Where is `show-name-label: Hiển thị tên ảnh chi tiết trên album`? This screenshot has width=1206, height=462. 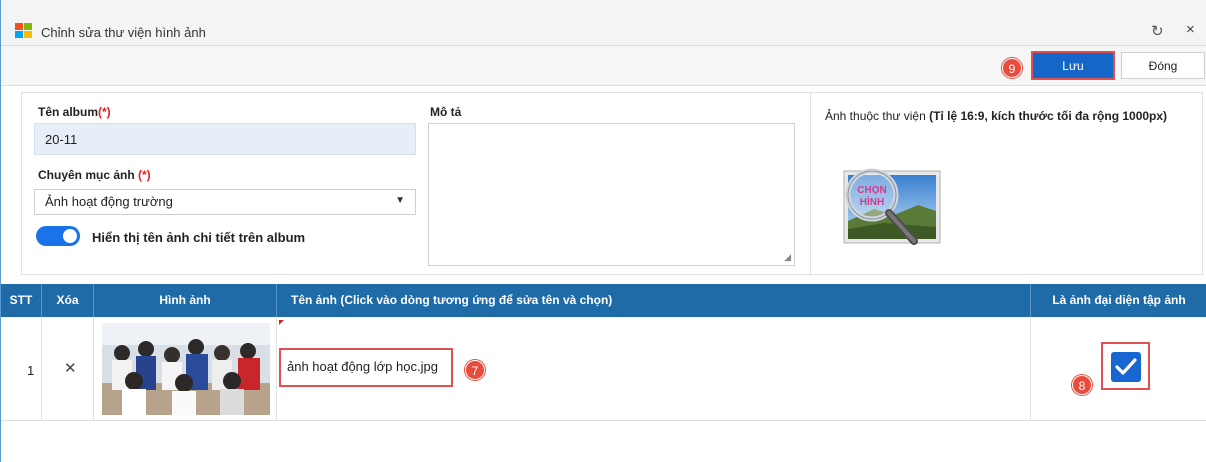
show-name-label: Hiển thị tên ảnh chi tiết trên album is located at coordinates (199, 237).